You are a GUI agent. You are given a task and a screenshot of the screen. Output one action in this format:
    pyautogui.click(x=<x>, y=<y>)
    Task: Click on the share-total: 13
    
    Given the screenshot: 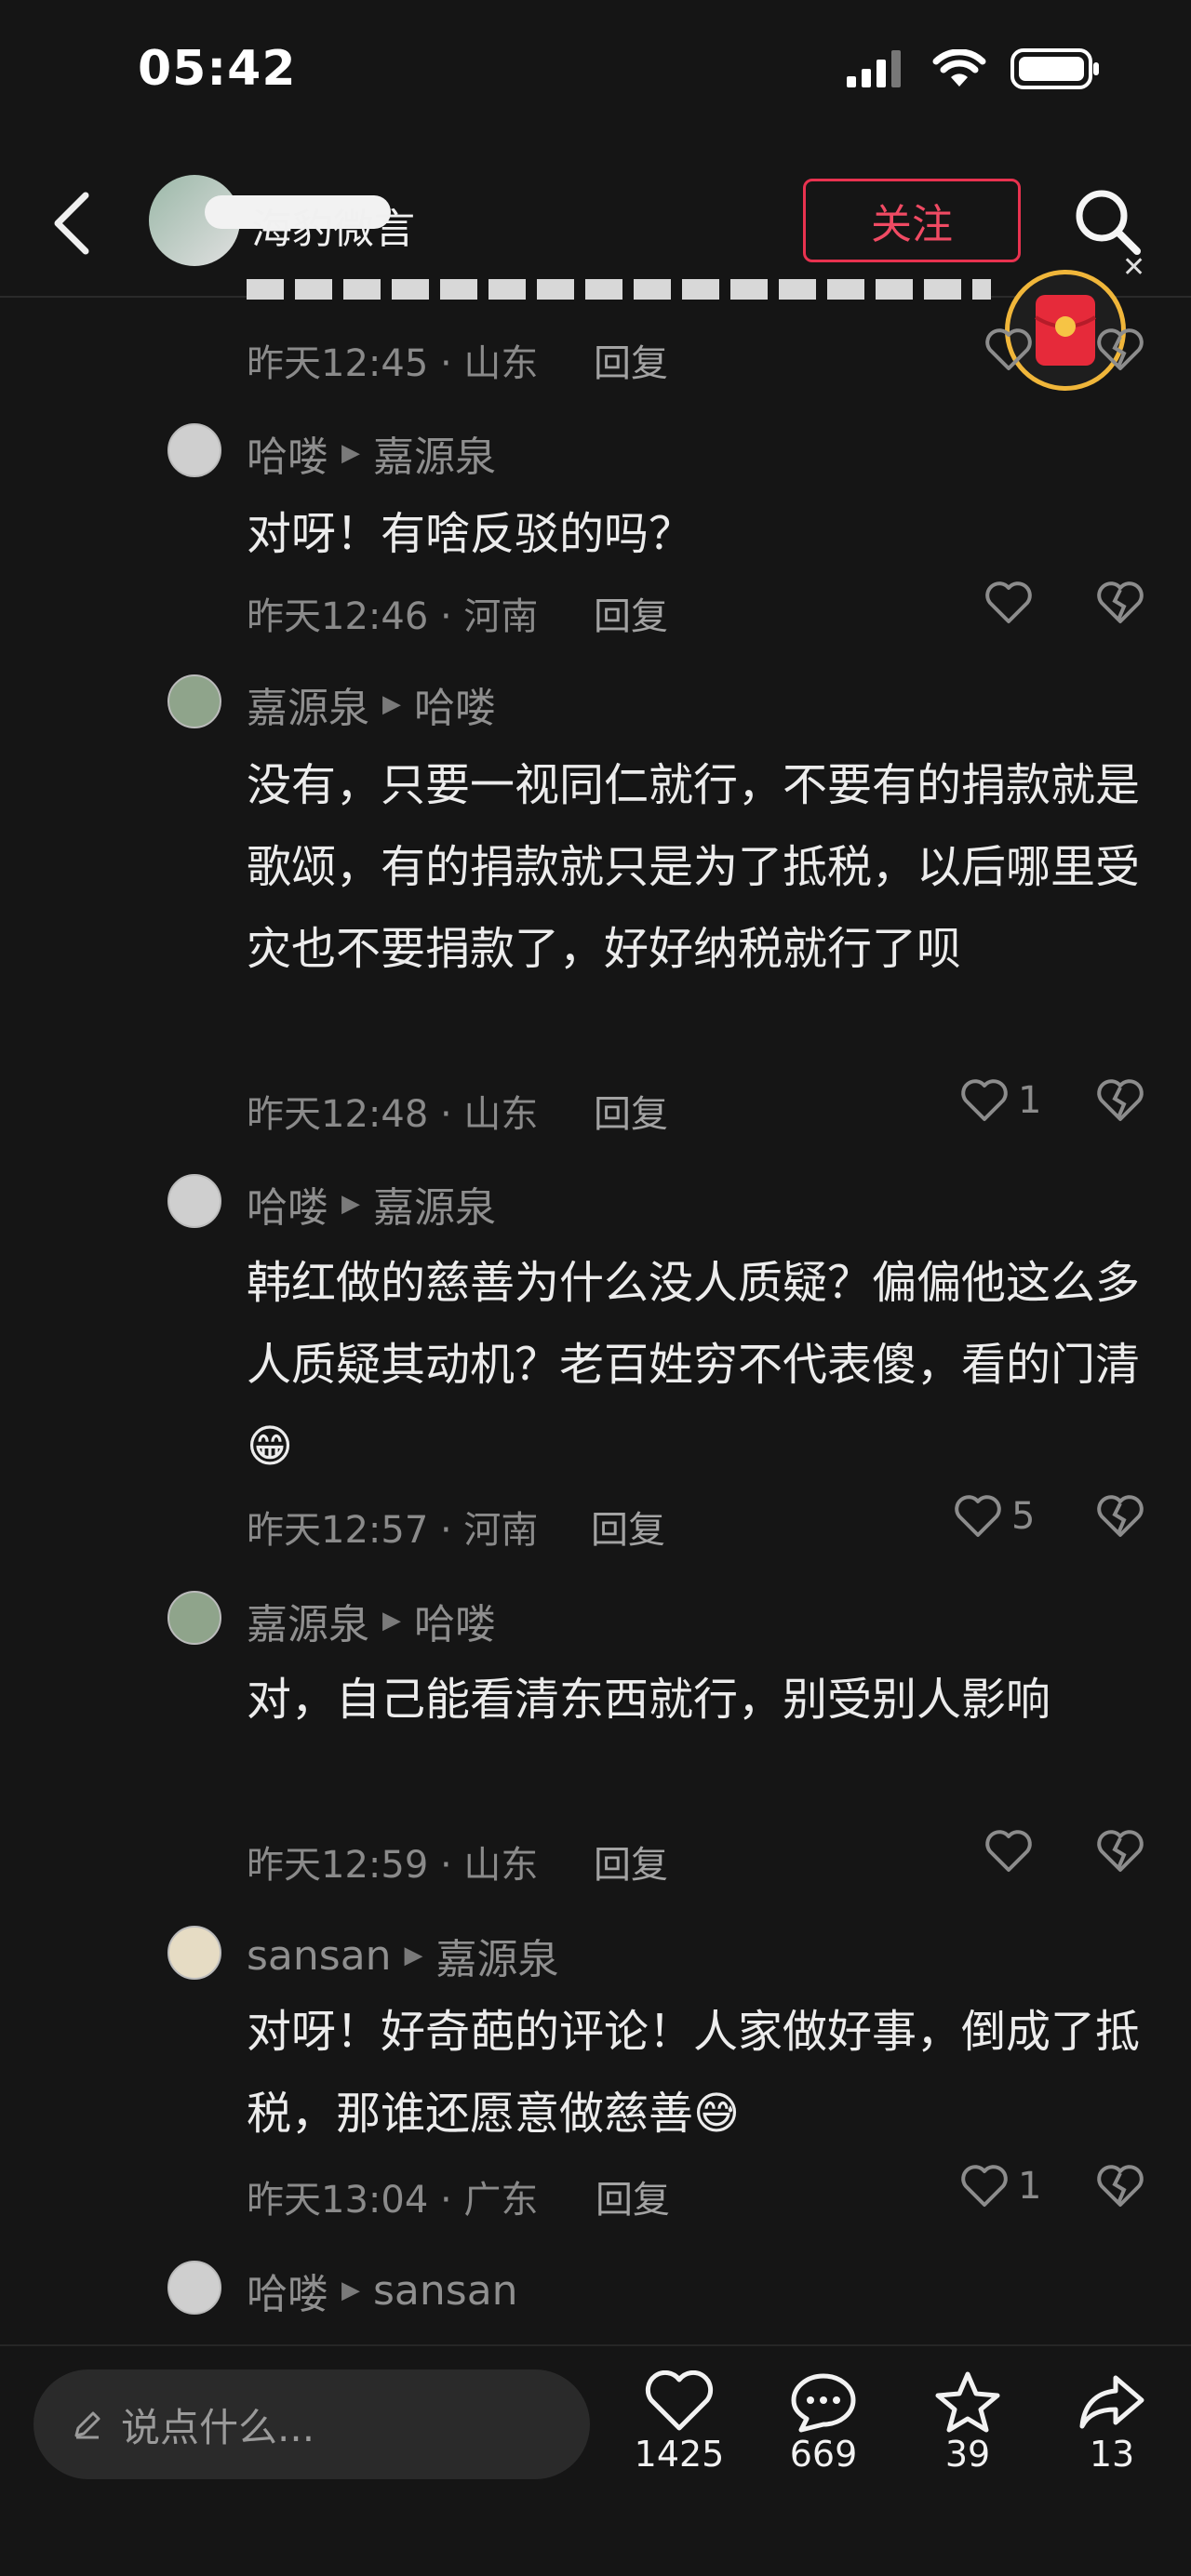 What is the action you would take?
    pyautogui.click(x=1112, y=2454)
    